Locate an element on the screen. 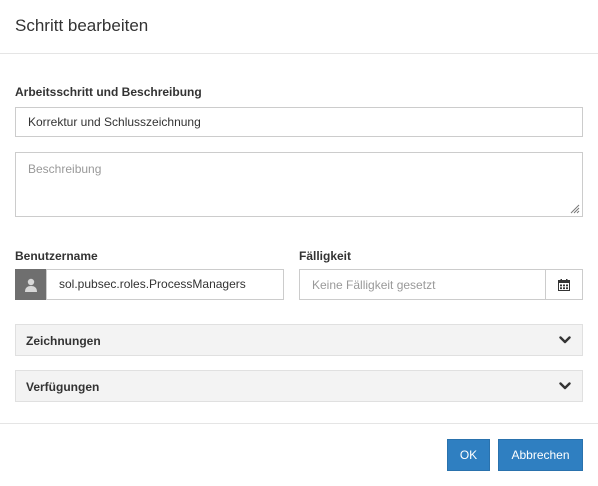  calendar-button is located at coordinates (564, 284).